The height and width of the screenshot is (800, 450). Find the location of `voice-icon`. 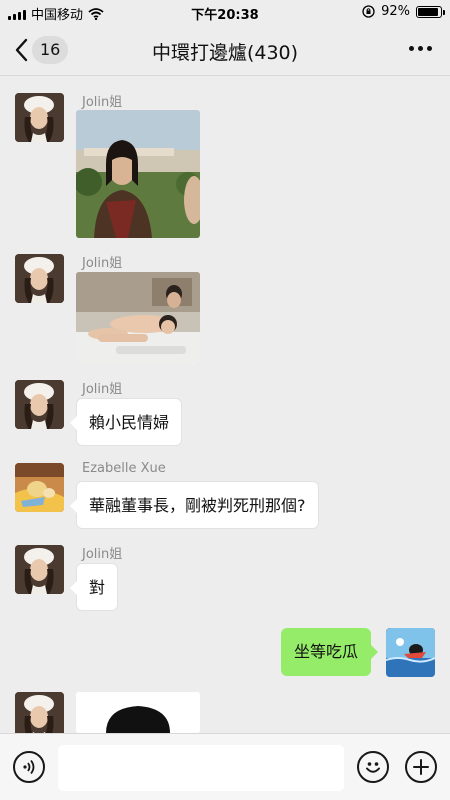

voice-icon is located at coordinates (29, 767).